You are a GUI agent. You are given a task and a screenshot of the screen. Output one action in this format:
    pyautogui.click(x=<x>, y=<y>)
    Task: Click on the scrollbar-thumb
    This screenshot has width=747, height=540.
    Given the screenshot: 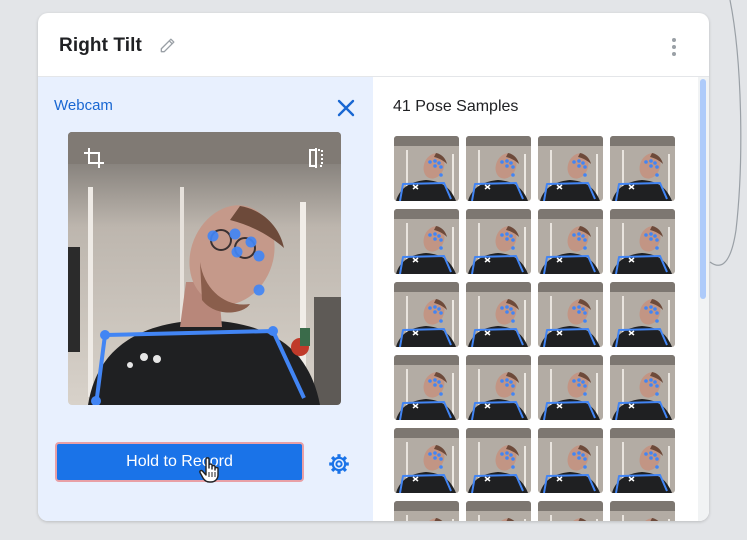 What is the action you would take?
    pyautogui.click(x=703, y=189)
    